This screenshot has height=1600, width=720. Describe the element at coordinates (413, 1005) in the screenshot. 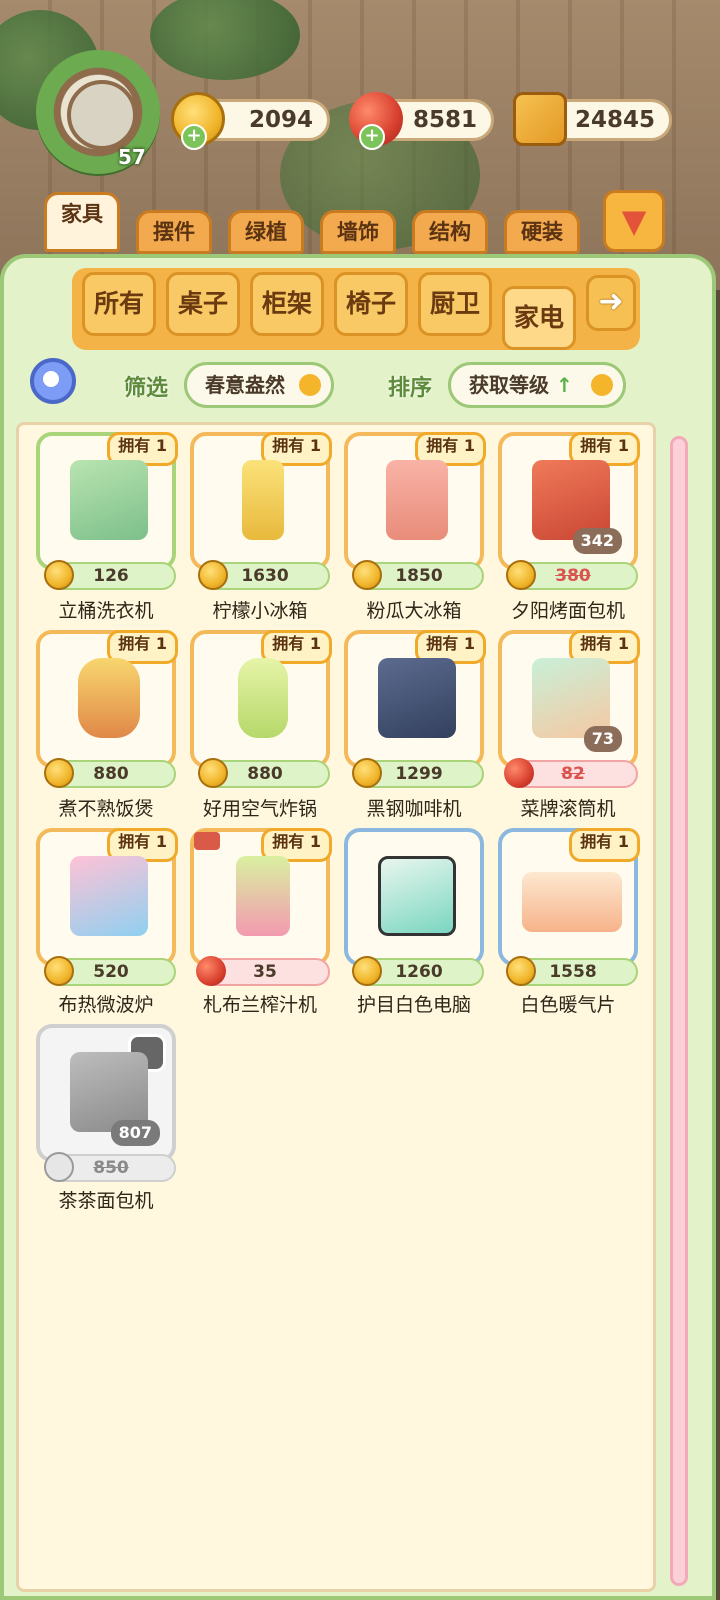

I see `item-name: 护目白色电脑` at that location.